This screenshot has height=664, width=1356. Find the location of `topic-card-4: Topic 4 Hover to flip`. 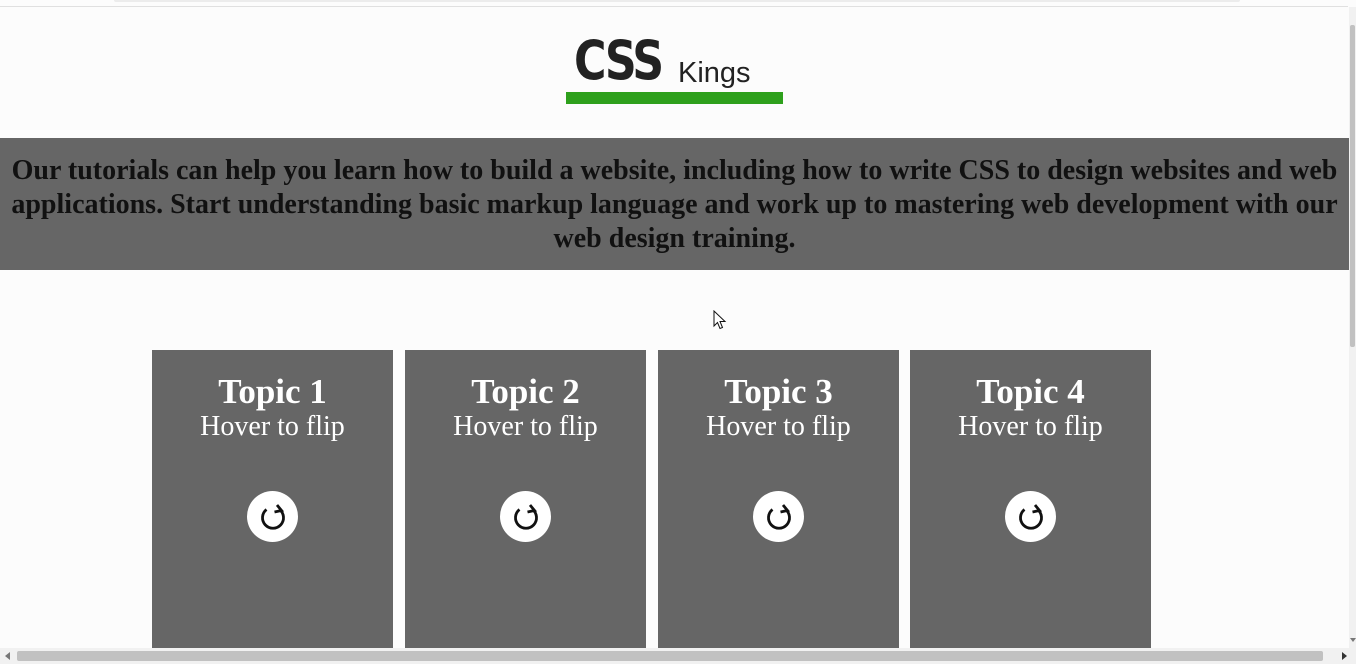

topic-card-4: Topic 4 Hover to flip is located at coordinates (1030, 499).